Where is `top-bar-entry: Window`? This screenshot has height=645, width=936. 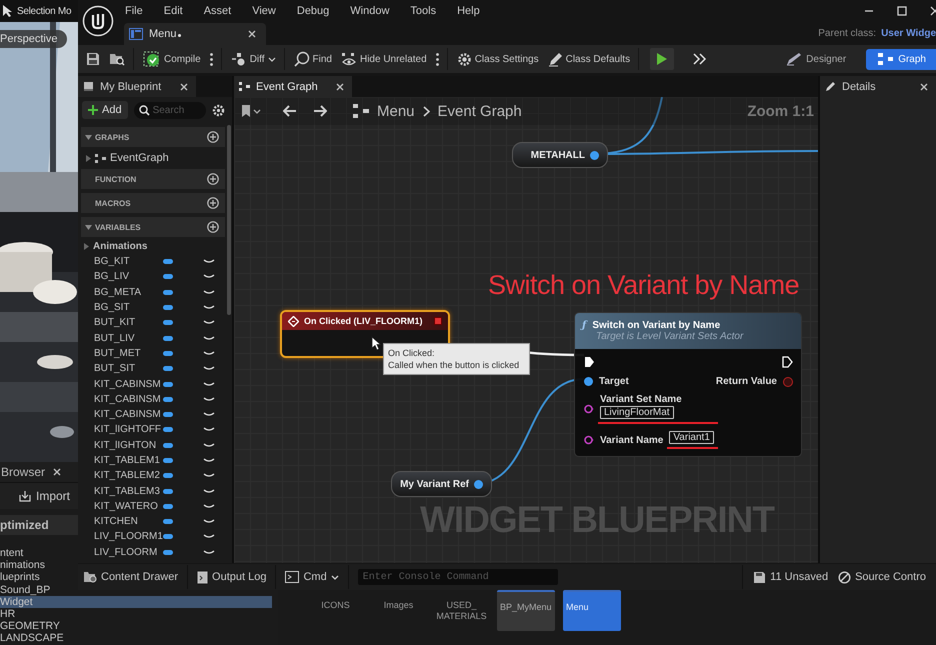 top-bar-entry: Window is located at coordinates (370, 11).